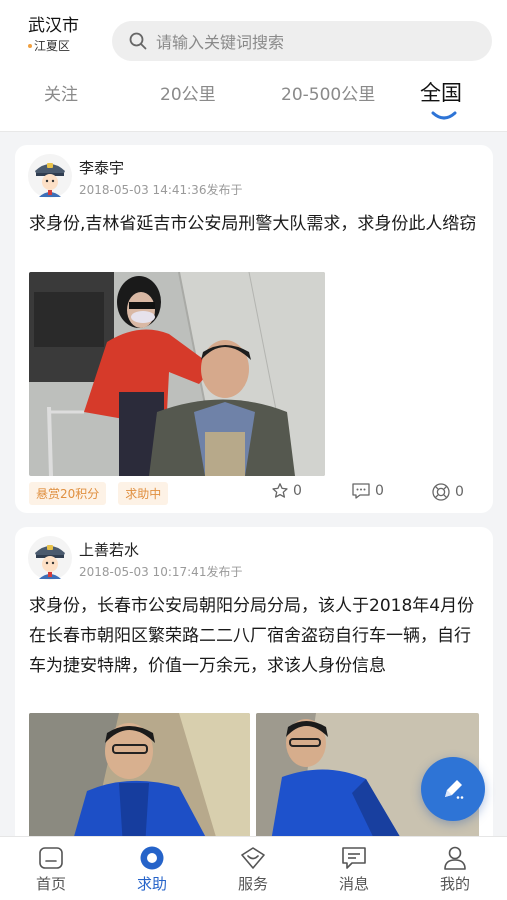 The image size is (507, 900). Describe the element at coordinates (444, 115) in the screenshot. I see `active-tab-indicator` at that location.